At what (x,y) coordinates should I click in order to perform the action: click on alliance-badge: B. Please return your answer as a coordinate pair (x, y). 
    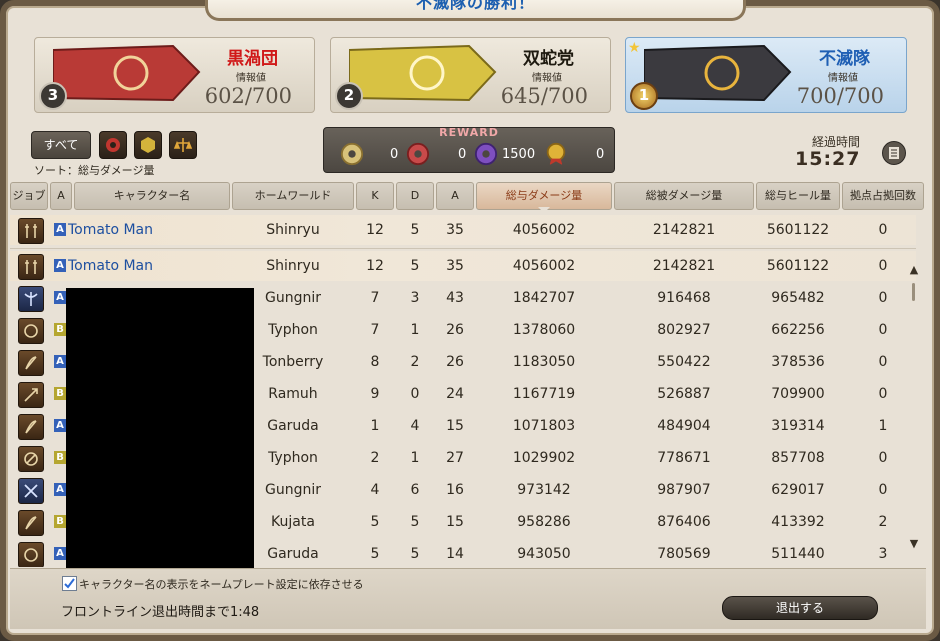
    Looking at the image, I should click on (60, 457).